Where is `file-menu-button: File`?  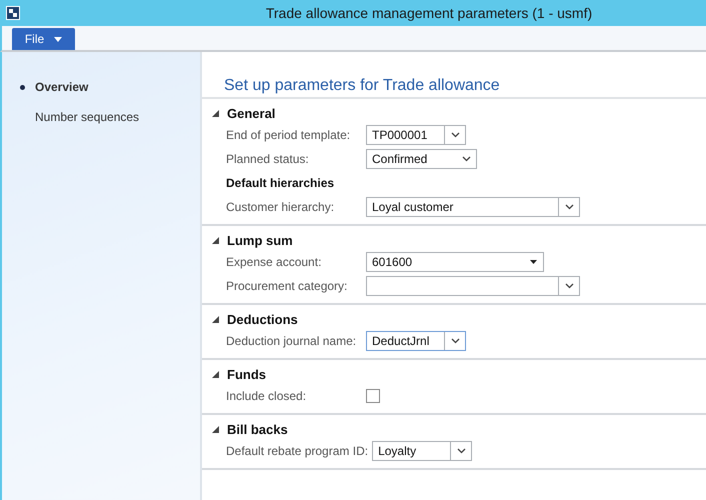 file-menu-button: File is located at coordinates (43, 39).